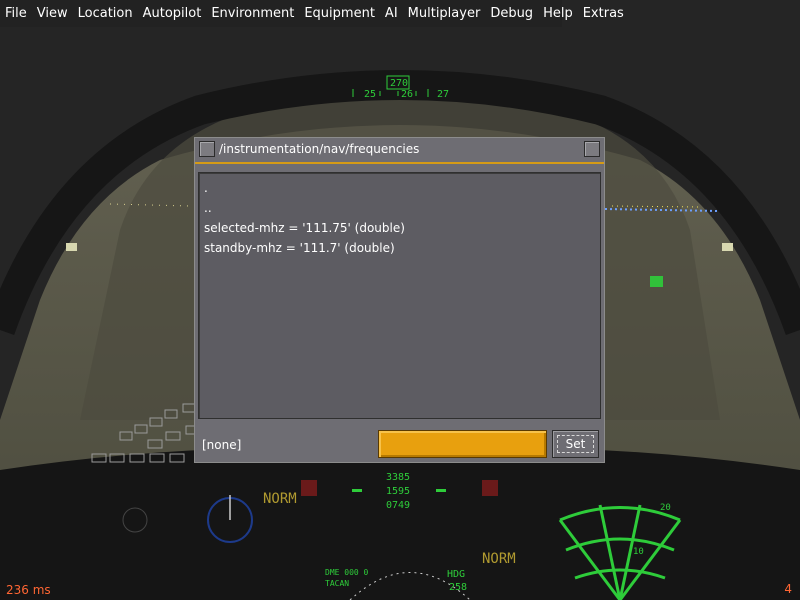  What do you see at coordinates (299, 248) in the screenshot?
I see `list-item: standby-mhz = '111.7' (double)` at bounding box center [299, 248].